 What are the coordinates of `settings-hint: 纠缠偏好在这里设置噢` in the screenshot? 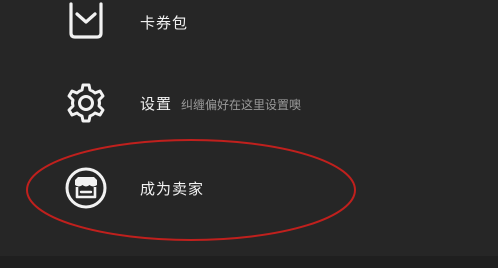 It's located at (241, 105).